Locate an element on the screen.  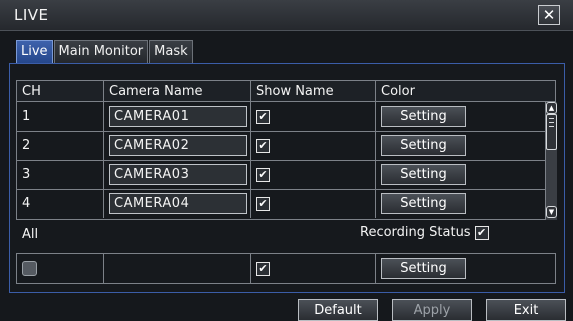
window-title: LIVE is located at coordinates (31, 15).